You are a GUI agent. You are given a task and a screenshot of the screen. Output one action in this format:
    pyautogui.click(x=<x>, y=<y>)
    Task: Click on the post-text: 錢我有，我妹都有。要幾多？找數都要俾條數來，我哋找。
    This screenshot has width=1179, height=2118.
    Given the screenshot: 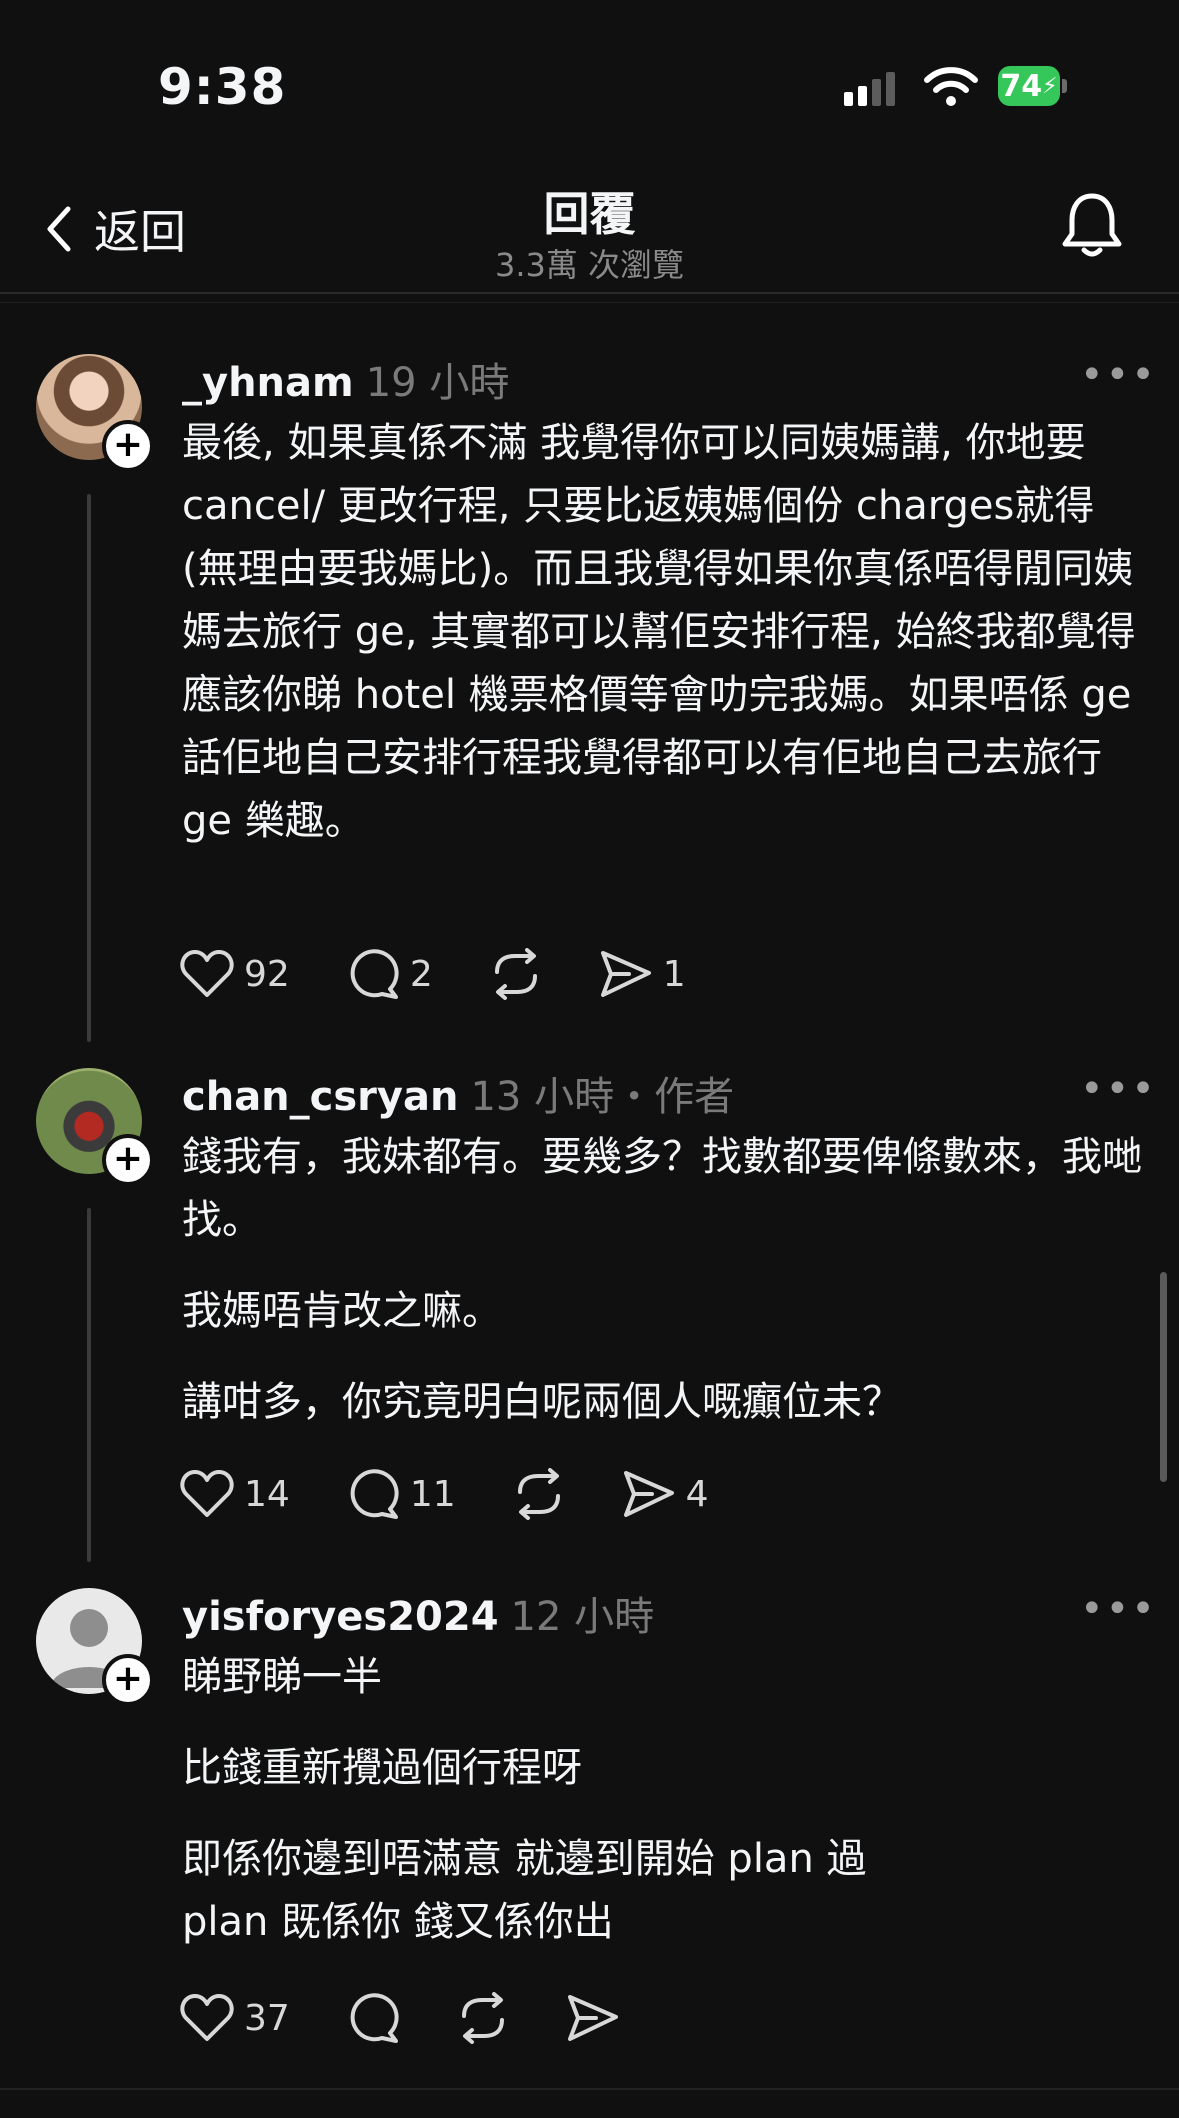 What is the action you would take?
    pyautogui.click(x=662, y=1188)
    